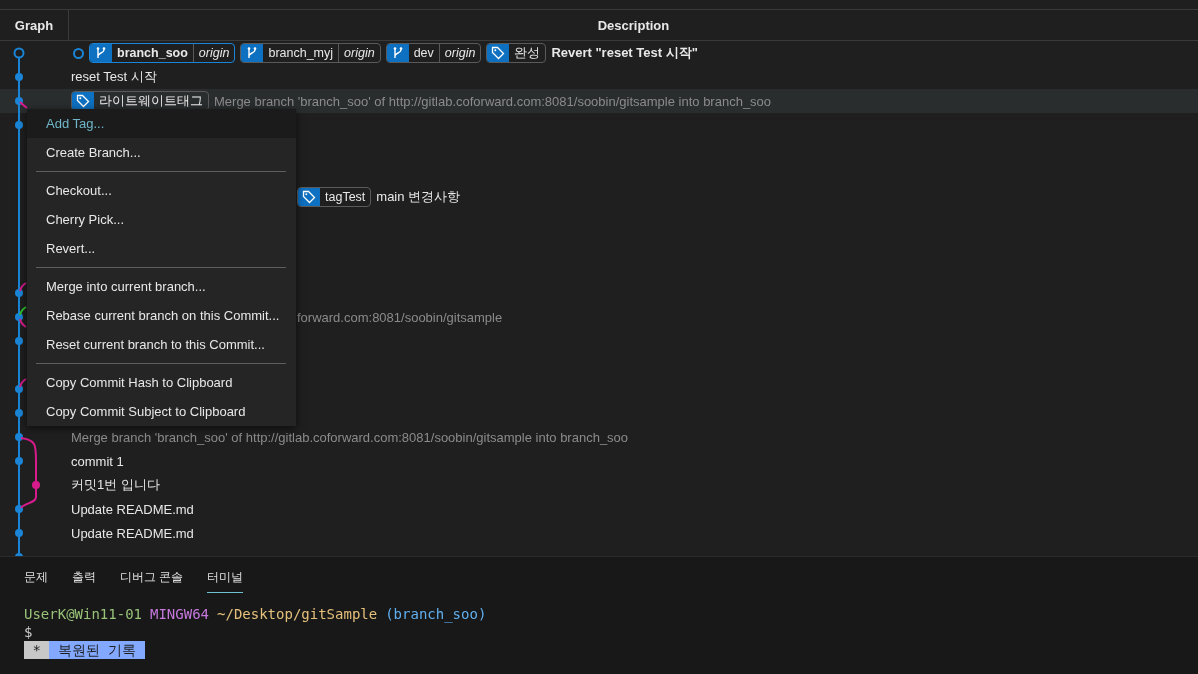 The image size is (1198, 674). What do you see at coordinates (310, 53) in the screenshot?
I see `ref-label: branch_myj origin` at bounding box center [310, 53].